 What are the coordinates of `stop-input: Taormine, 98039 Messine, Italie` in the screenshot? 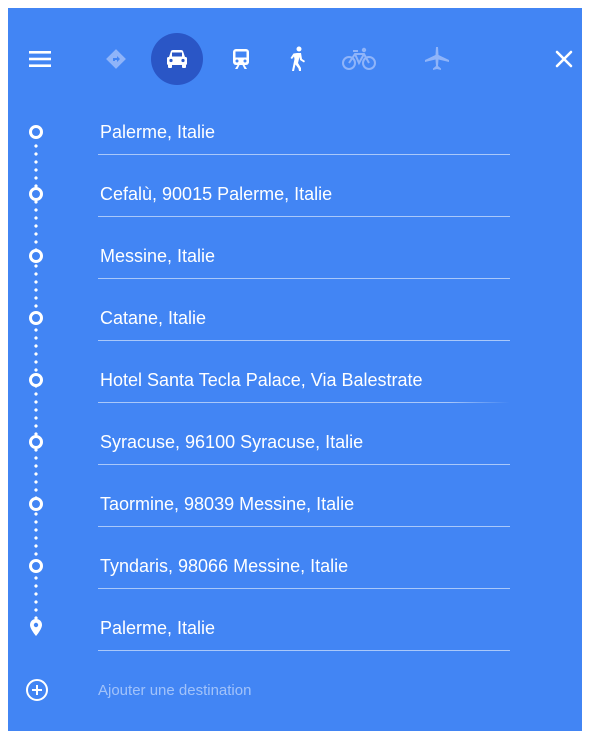 It's located at (304, 504).